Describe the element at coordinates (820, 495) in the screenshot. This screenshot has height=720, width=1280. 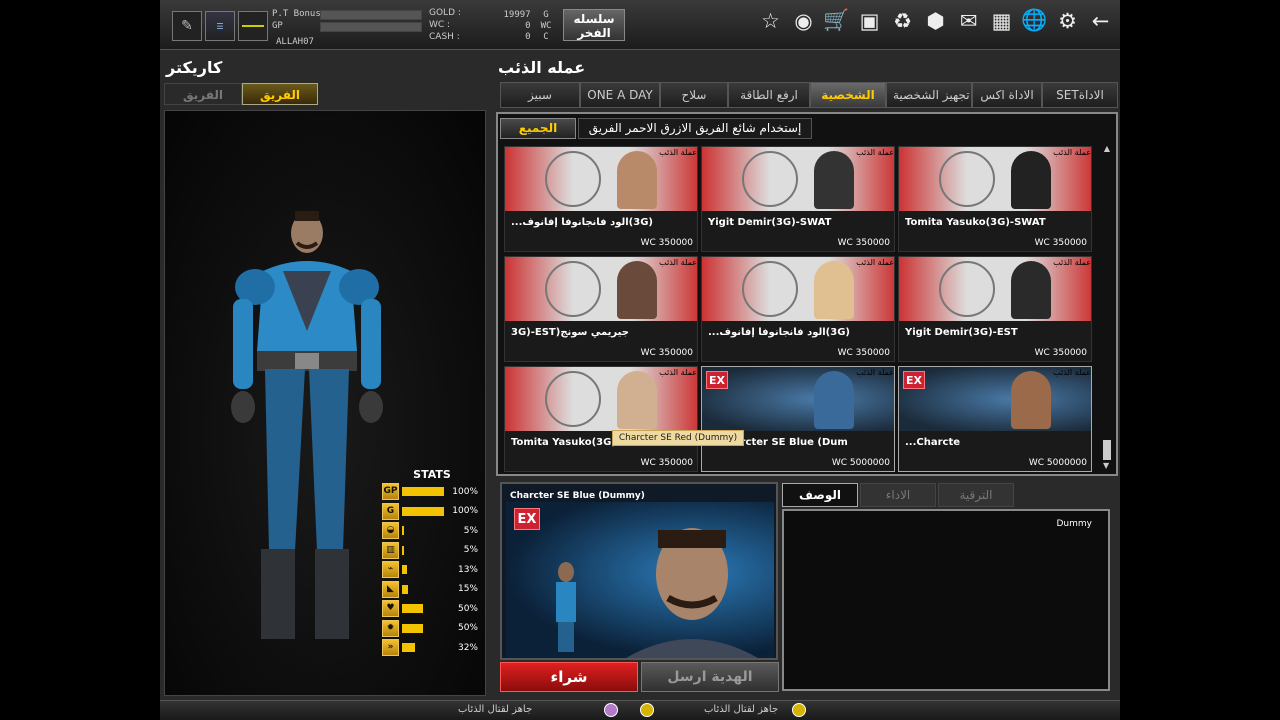
I see `tab-description: الوصف` at that location.